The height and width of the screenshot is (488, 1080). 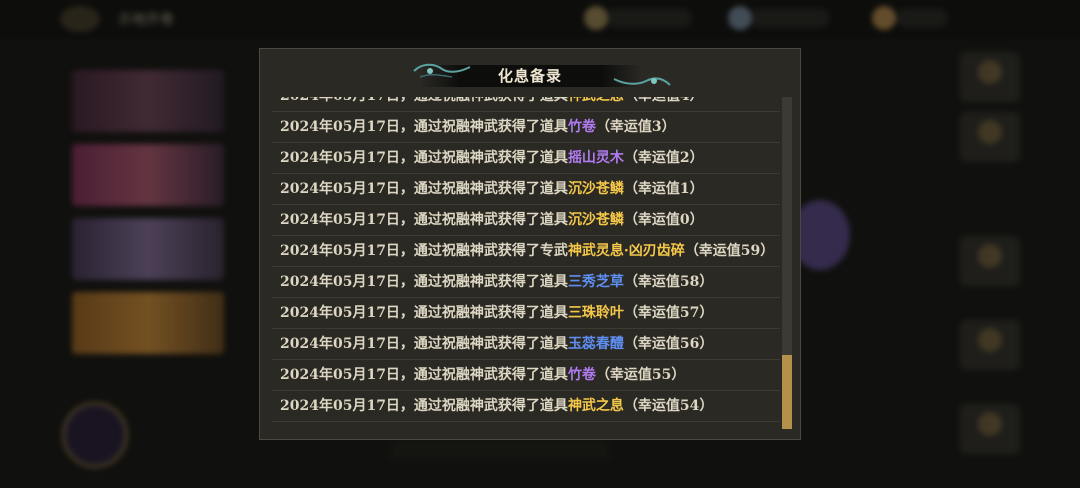 What do you see at coordinates (595, 313) in the screenshot?
I see `record-item-name: 三珠聆叶` at bounding box center [595, 313].